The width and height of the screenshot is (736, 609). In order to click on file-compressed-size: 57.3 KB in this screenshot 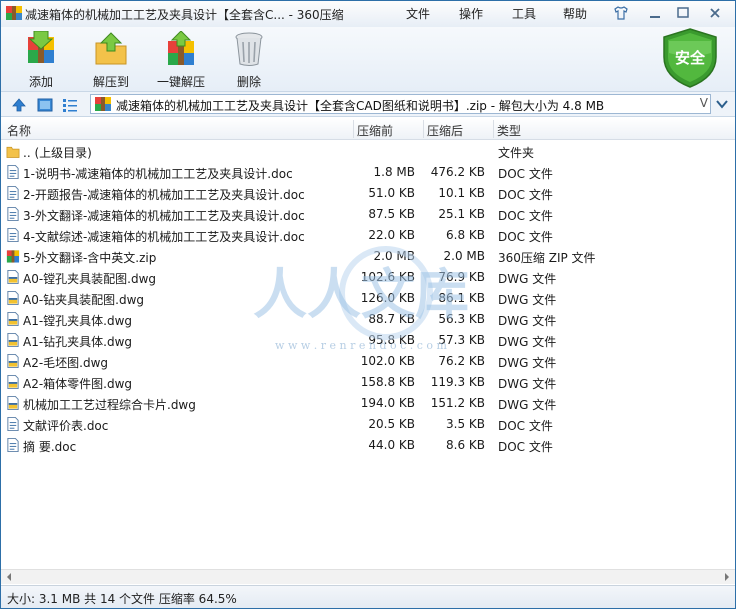, I will do `click(461, 340)`.